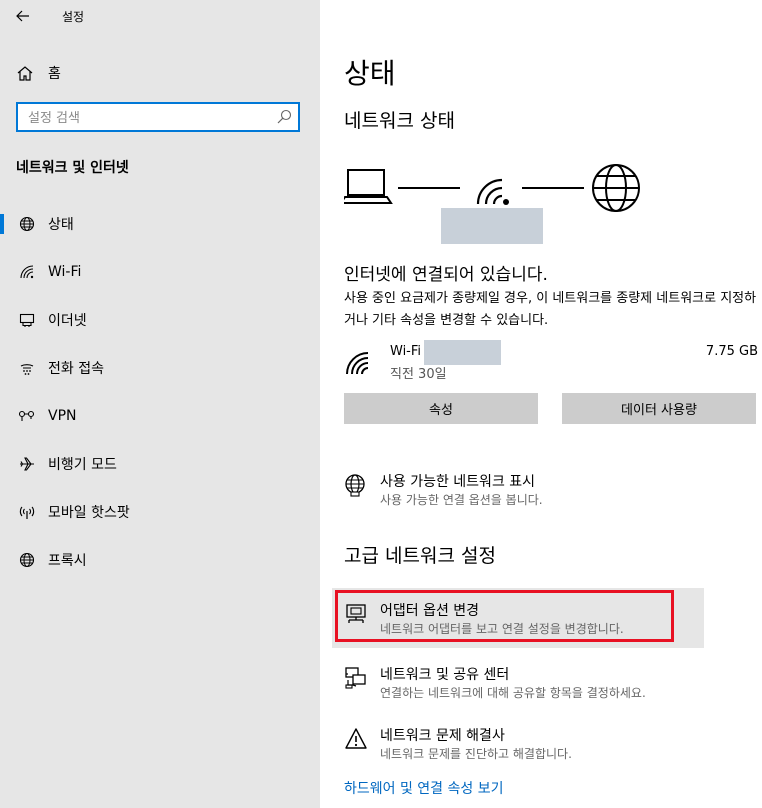 The height and width of the screenshot is (808, 762). I want to click on show-available-networks-link: 사용 가능한 네트워크 표시 사용 가능한 연결 옵션을 봅니다., so click(520, 489).